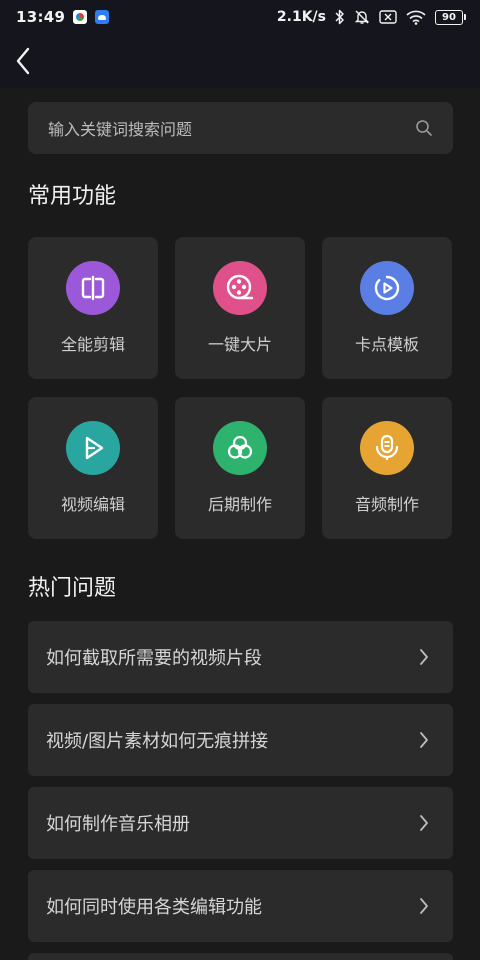 The image size is (480, 960). I want to click on faq-item-label: 如何制作音乐相册, so click(118, 824).